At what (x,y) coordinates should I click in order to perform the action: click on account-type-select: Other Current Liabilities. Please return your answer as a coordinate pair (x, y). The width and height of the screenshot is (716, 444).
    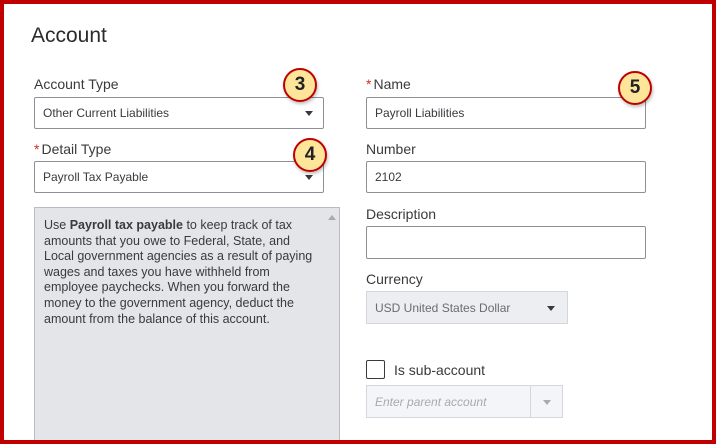
    Looking at the image, I should click on (179, 113).